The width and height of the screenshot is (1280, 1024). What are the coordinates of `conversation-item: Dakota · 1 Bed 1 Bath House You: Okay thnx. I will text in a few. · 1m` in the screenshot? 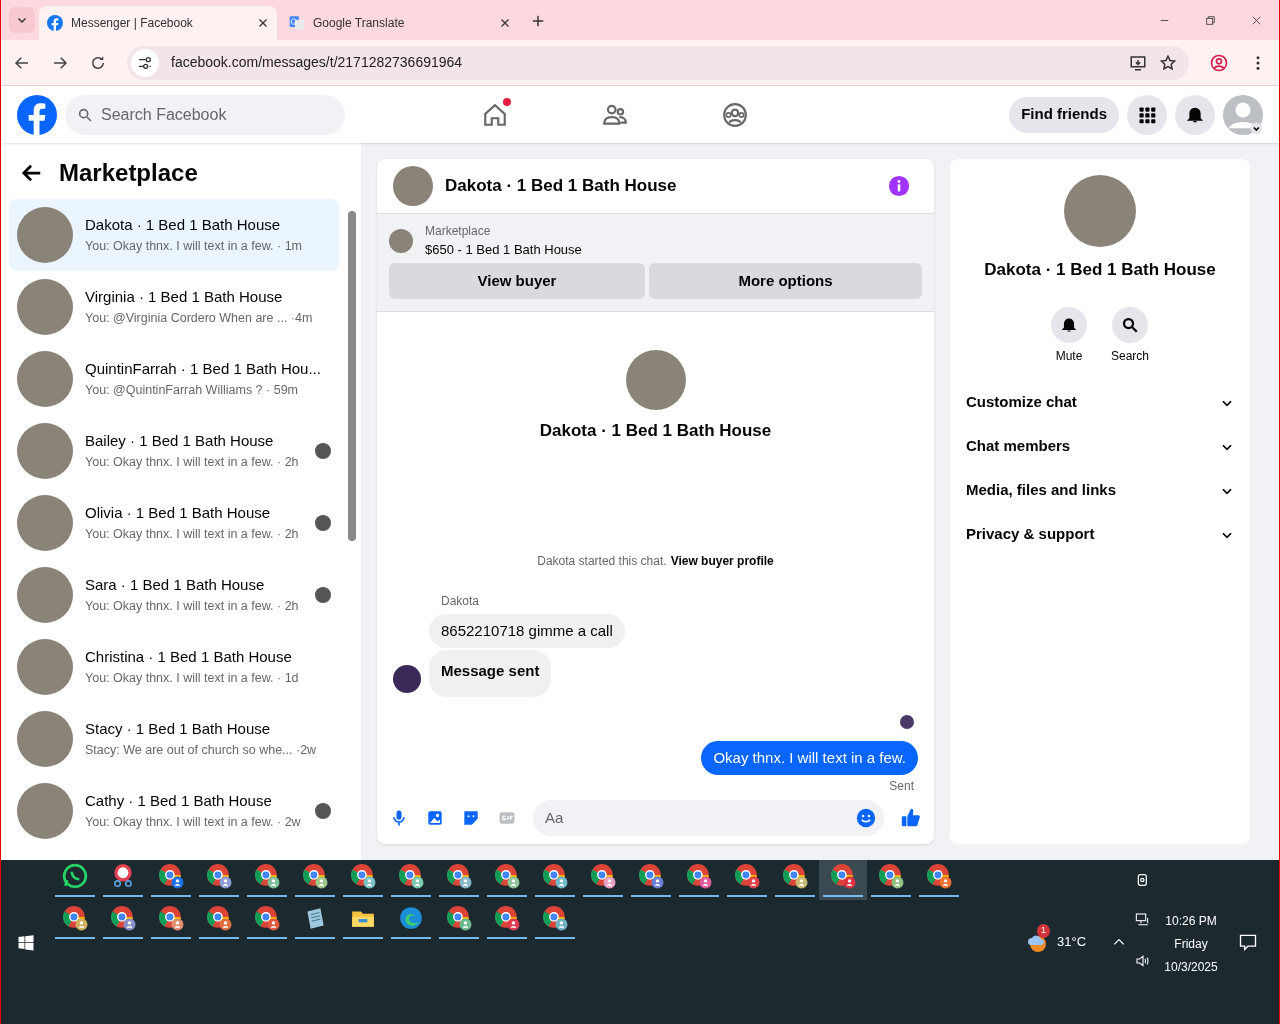 It's located at (174, 235).